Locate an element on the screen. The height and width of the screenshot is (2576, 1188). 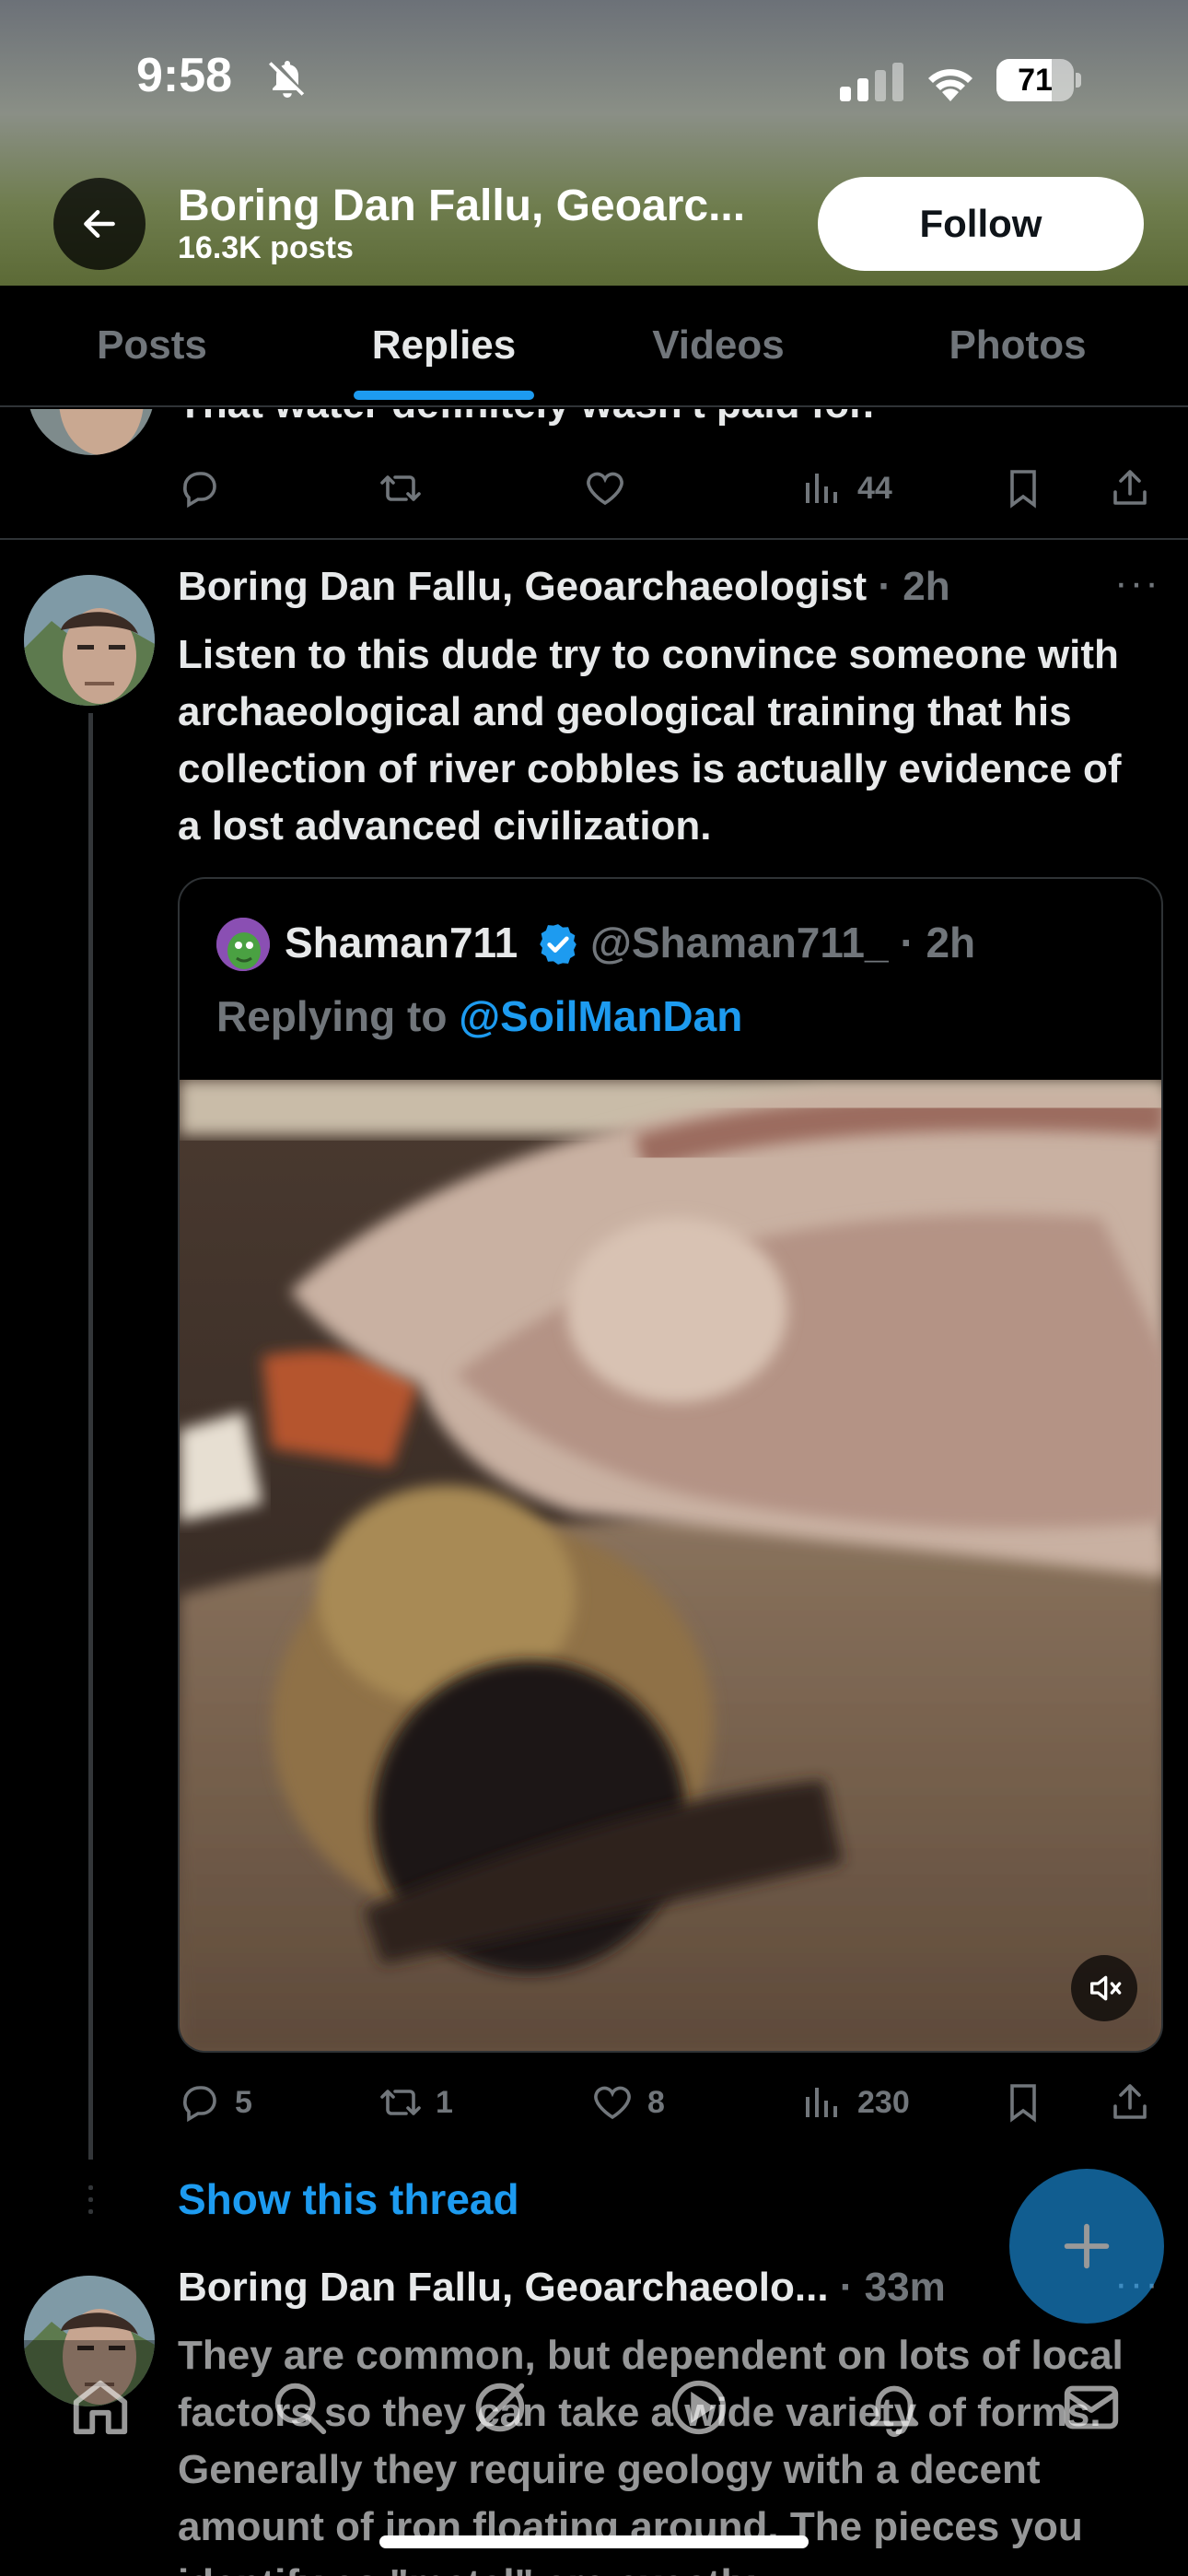
status-time: 9:58 is located at coordinates (184, 75).